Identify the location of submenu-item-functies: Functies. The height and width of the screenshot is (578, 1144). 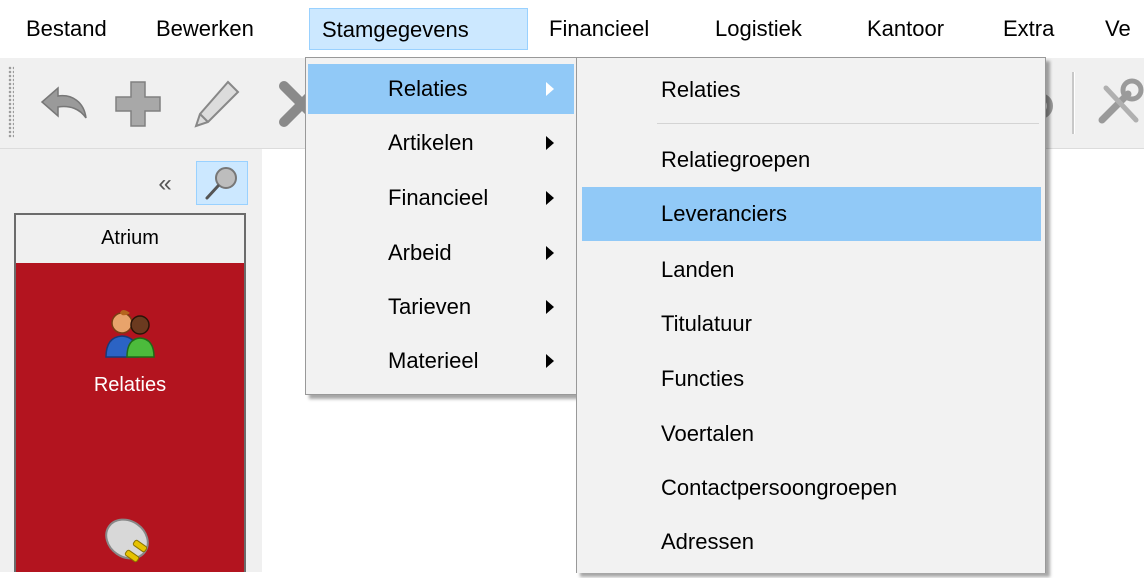
(809, 379).